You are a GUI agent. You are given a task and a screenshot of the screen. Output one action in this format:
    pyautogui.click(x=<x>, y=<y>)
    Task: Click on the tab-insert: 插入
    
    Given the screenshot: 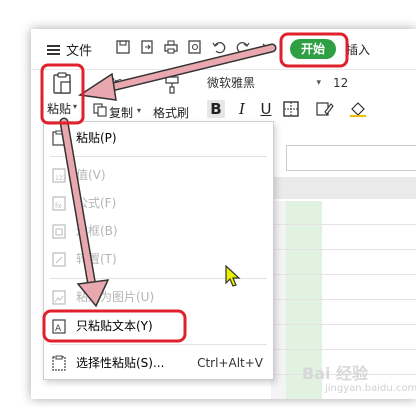 What is the action you would take?
    pyautogui.click(x=358, y=49)
    